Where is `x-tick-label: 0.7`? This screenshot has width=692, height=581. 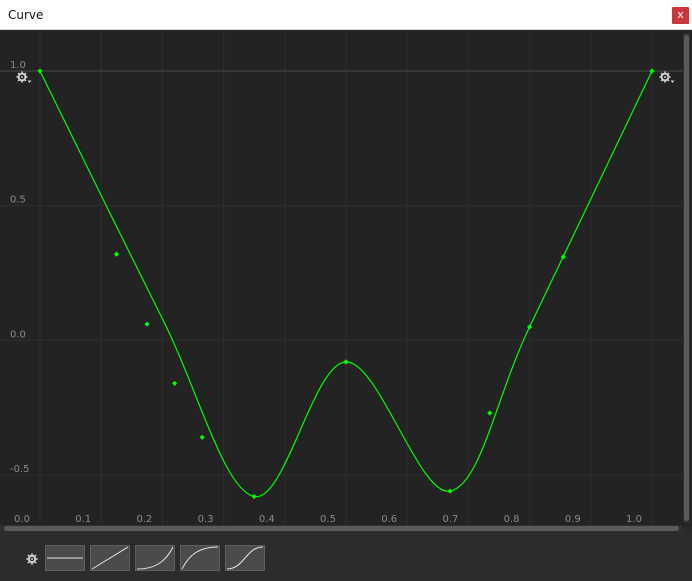
x-tick-label: 0.7 is located at coordinates (450, 519).